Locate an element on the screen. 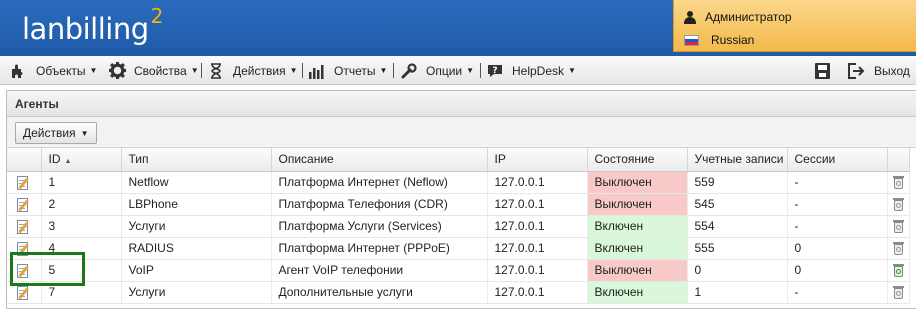 The width and height of the screenshot is (916, 309). bar-chart-icon is located at coordinates (317, 71).